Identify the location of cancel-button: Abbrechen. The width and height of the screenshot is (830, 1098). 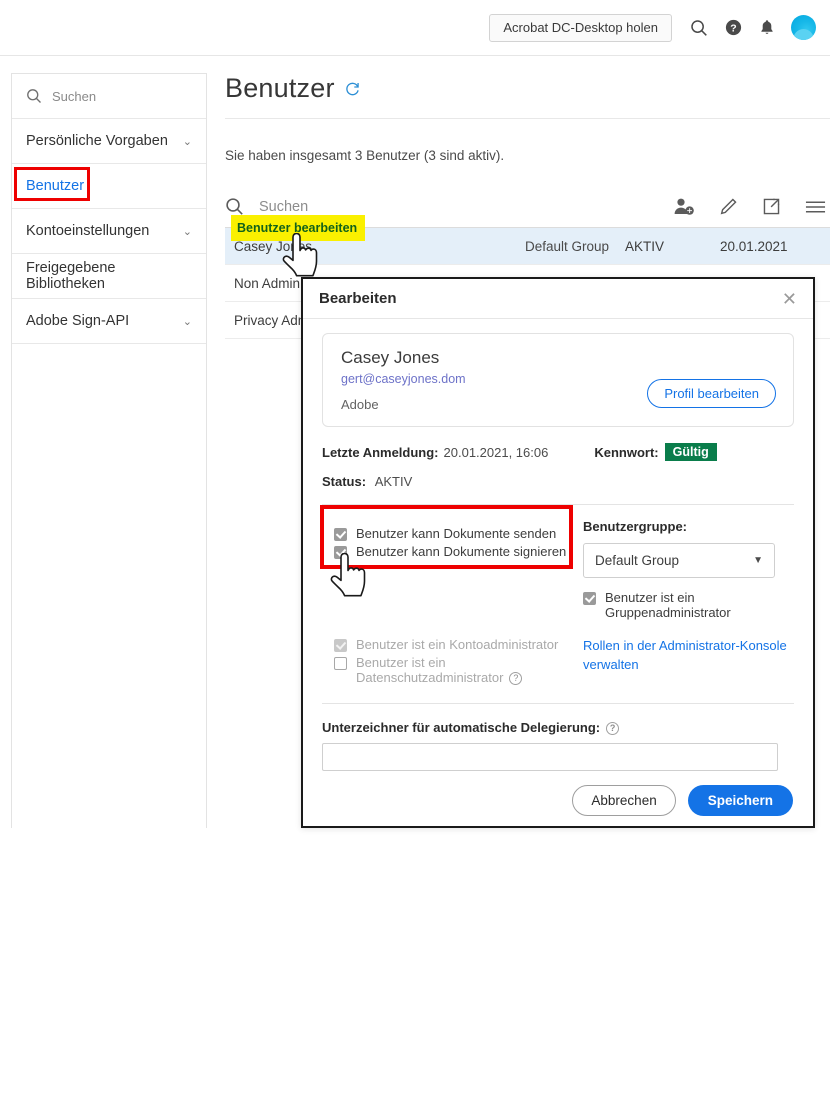
(624, 800).